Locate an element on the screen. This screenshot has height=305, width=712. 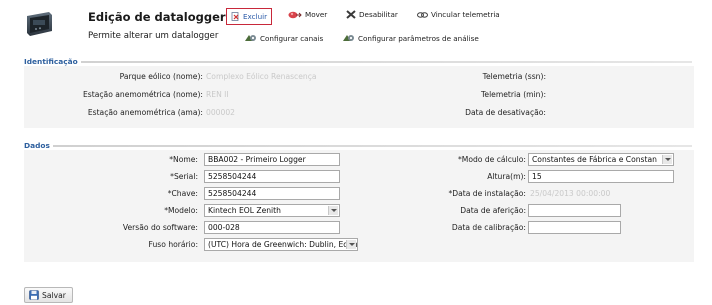
move-button: Mover is located at coordinates (307, 14).